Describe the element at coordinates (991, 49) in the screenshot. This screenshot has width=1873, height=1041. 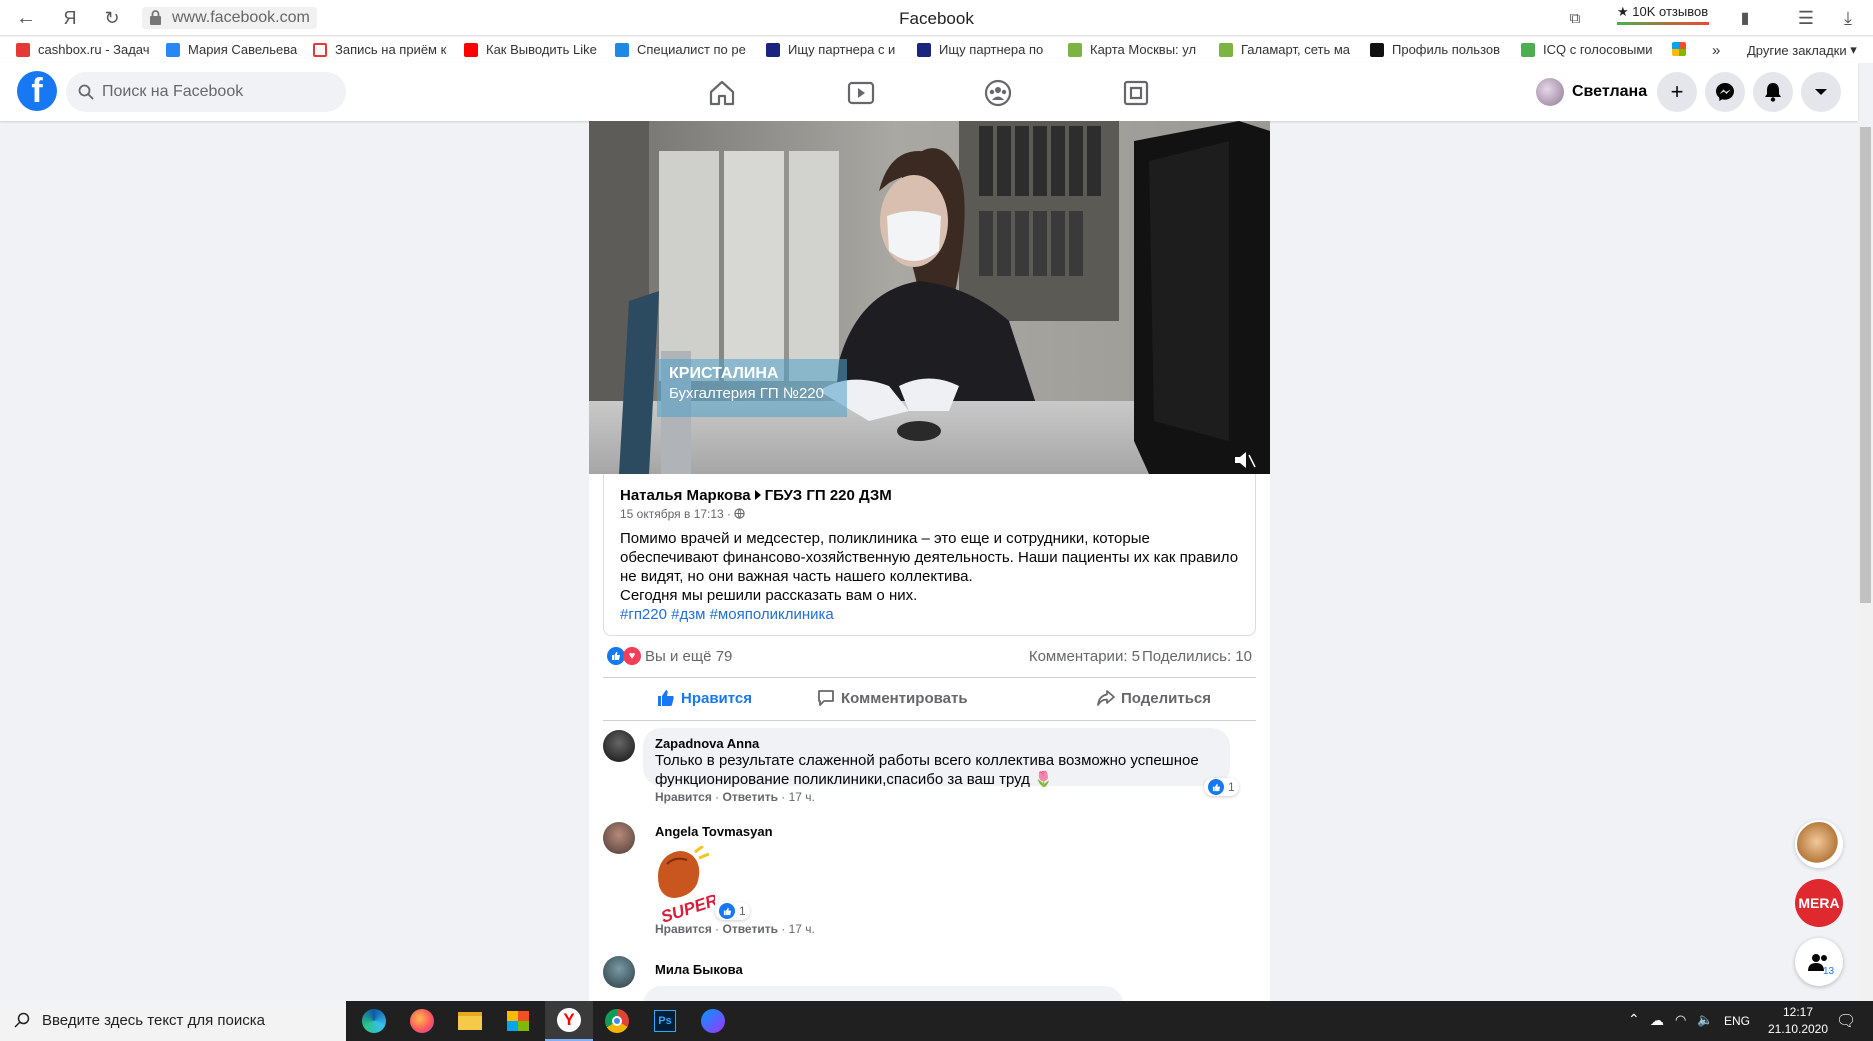
I see `bookmark-label: Ищу партнера по` at that location.